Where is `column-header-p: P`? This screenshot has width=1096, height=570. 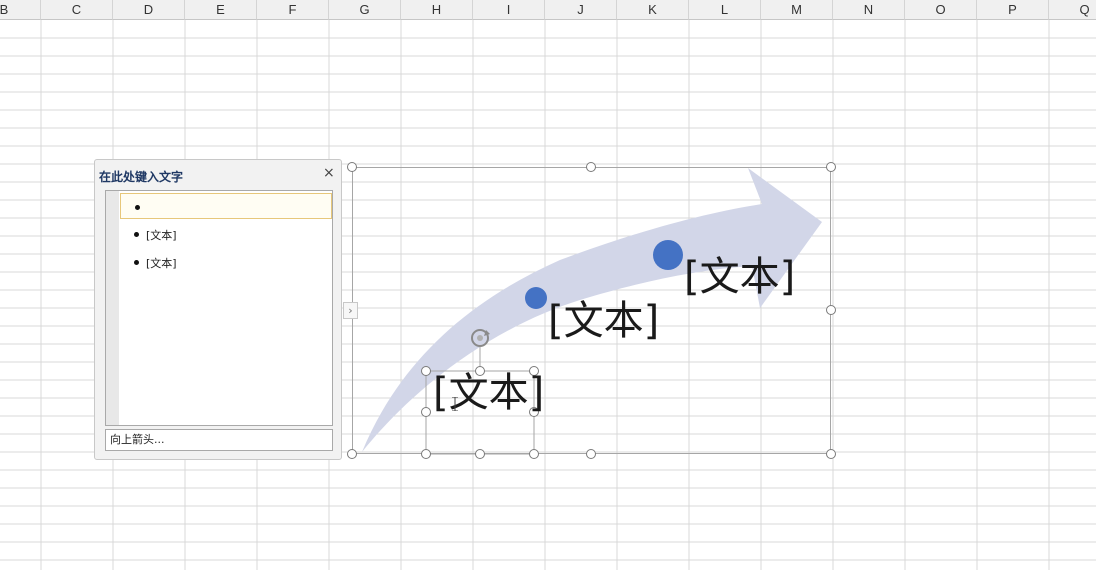 column-header-p: P is located at coordinates (1013, 10).